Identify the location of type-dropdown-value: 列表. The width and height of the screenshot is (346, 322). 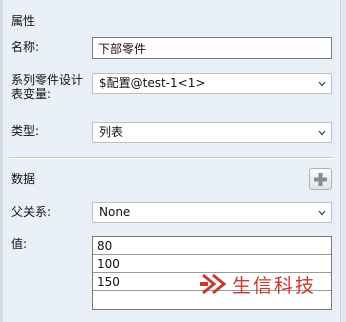
(111, 132).